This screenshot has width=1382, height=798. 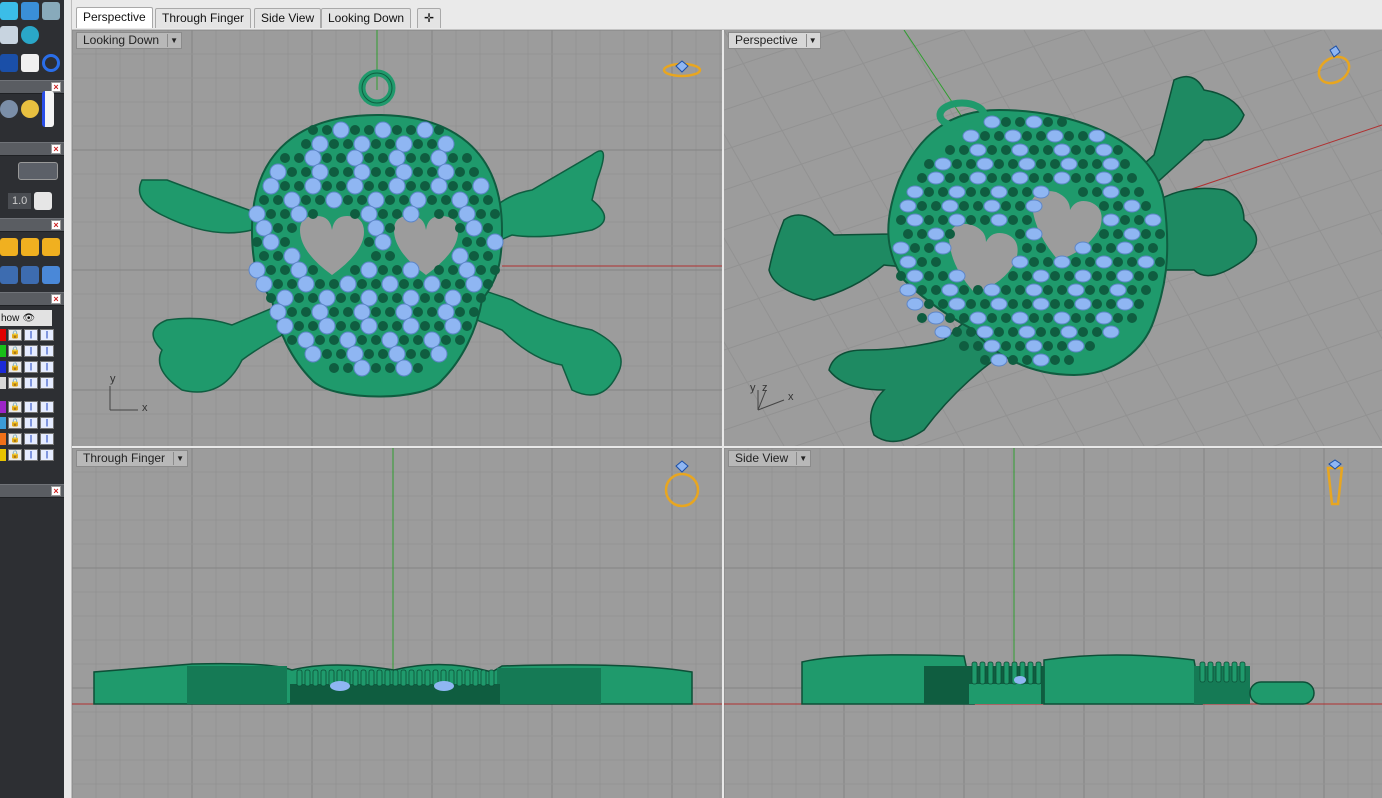 What do you see at coordinates (30, 63) in the screenshot?
I see `cut-icon` at bounding box center [30, 63].